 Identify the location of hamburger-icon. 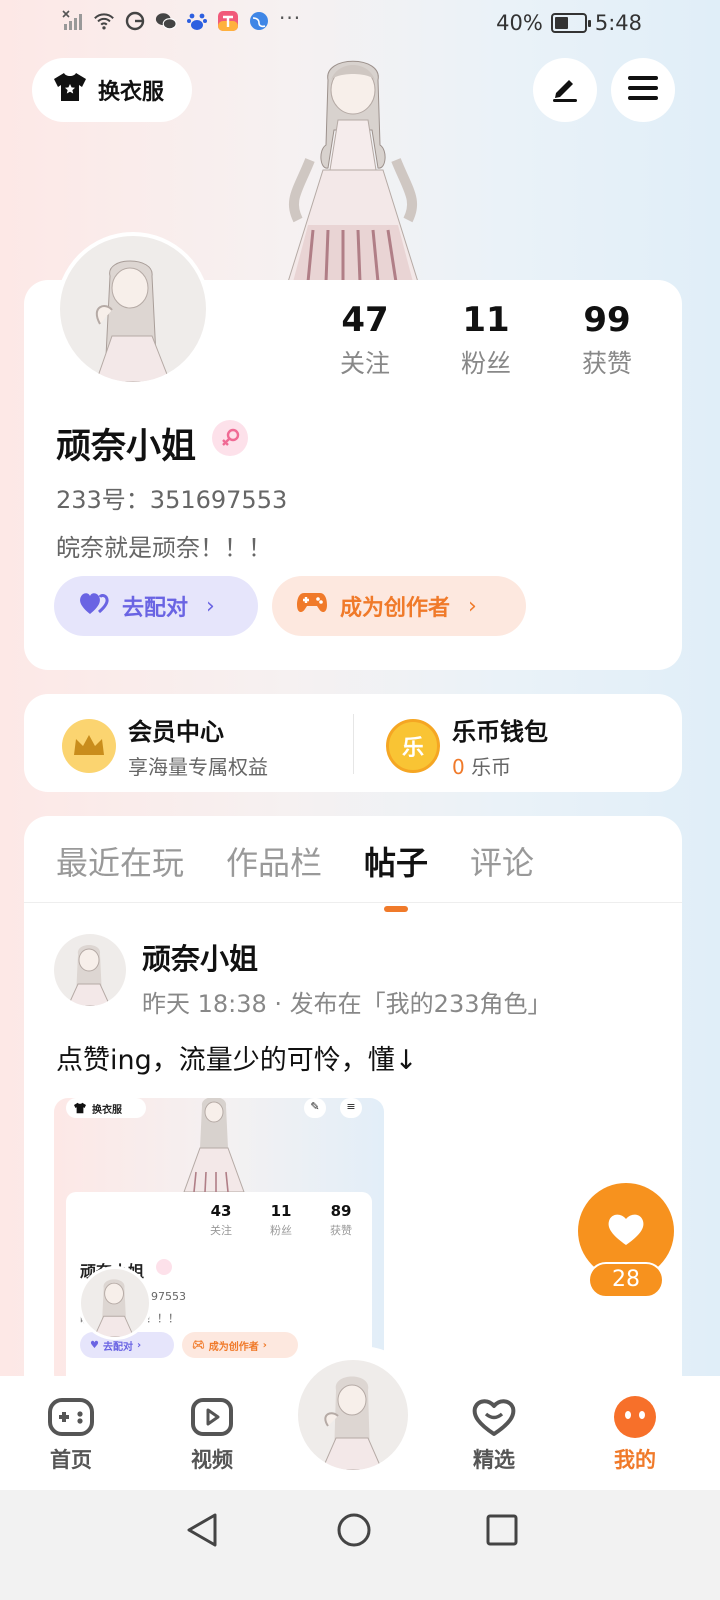
(643, 90).